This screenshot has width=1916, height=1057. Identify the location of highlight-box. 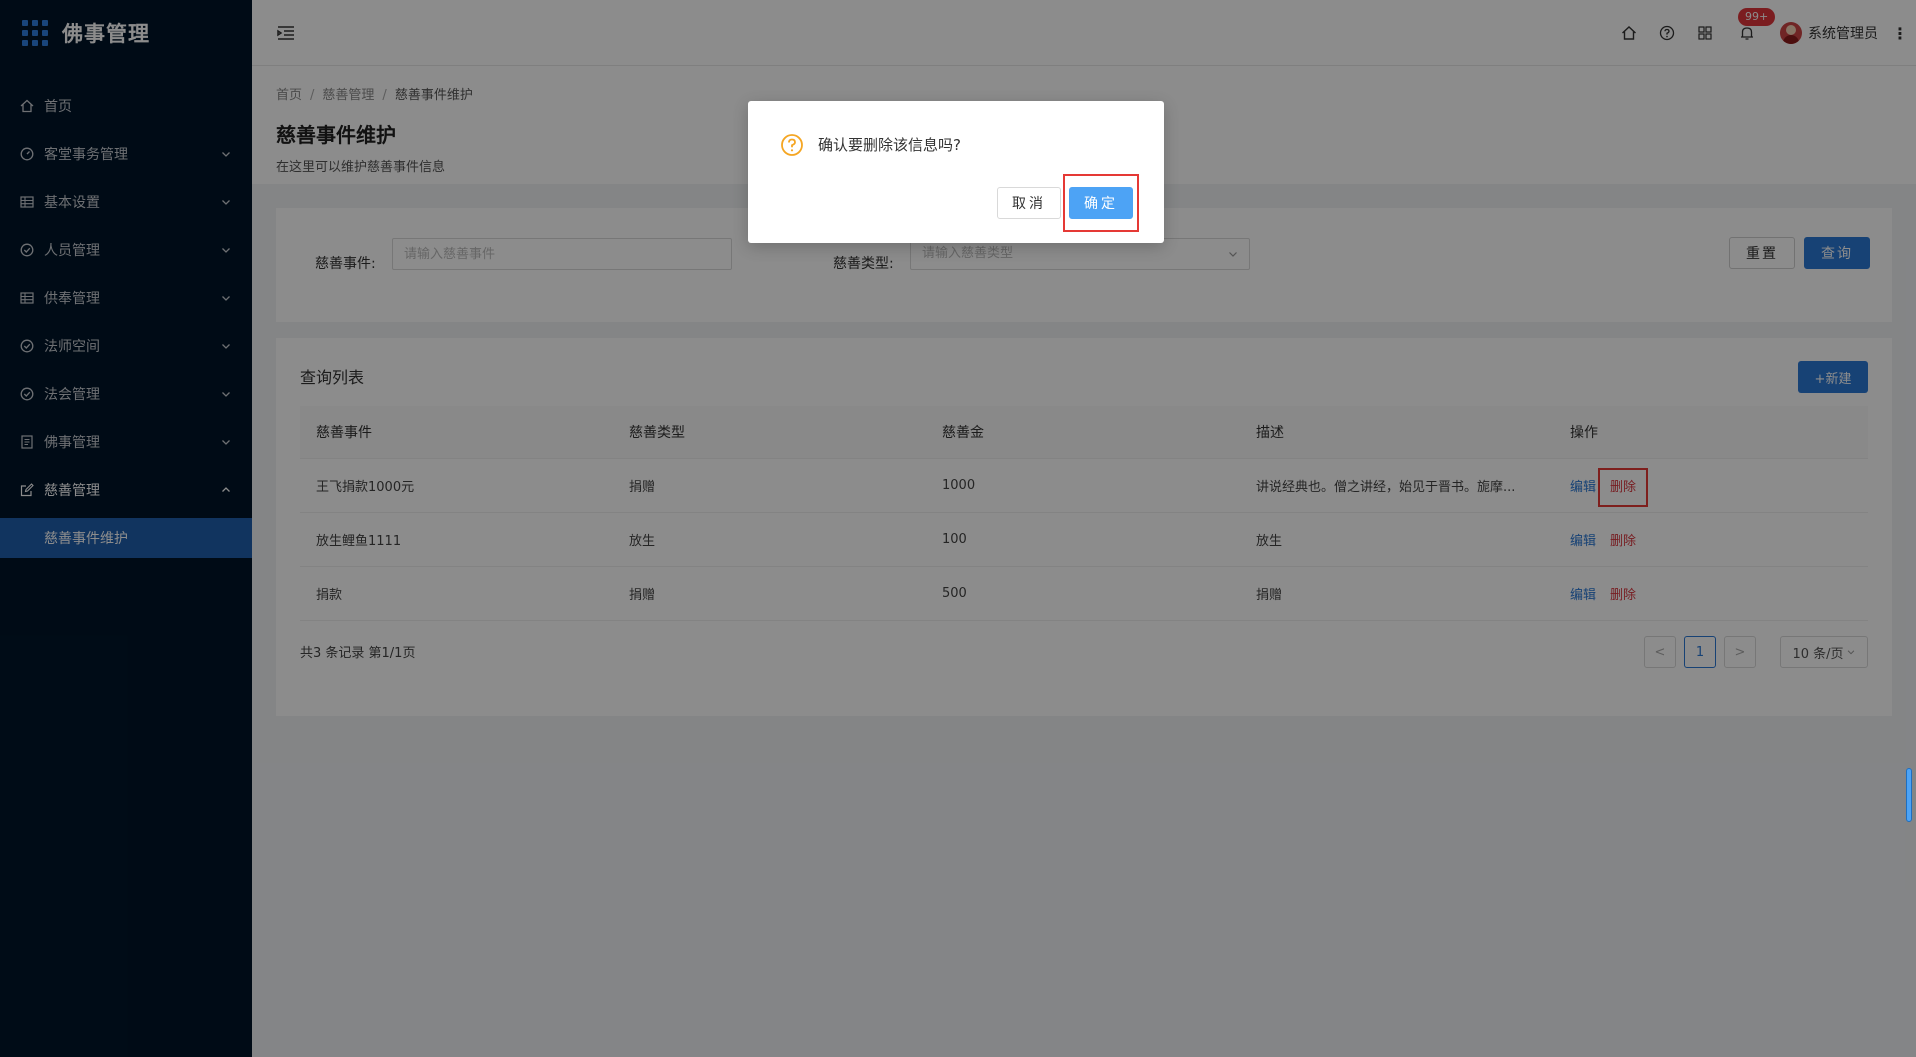
(1101, 203).